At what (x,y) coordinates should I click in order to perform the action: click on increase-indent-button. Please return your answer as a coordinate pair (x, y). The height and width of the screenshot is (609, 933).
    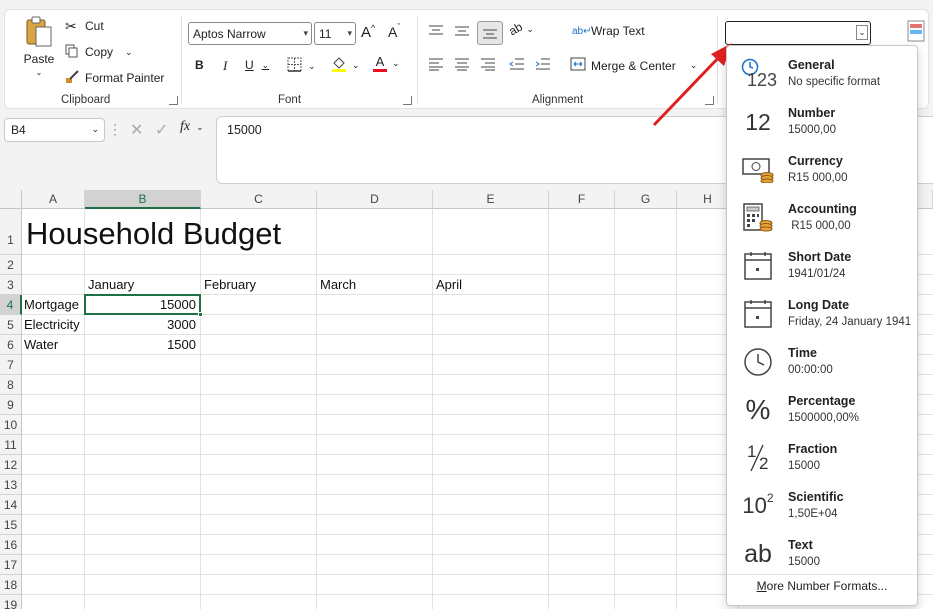
    Looking at the image, I should click on (543, 65).